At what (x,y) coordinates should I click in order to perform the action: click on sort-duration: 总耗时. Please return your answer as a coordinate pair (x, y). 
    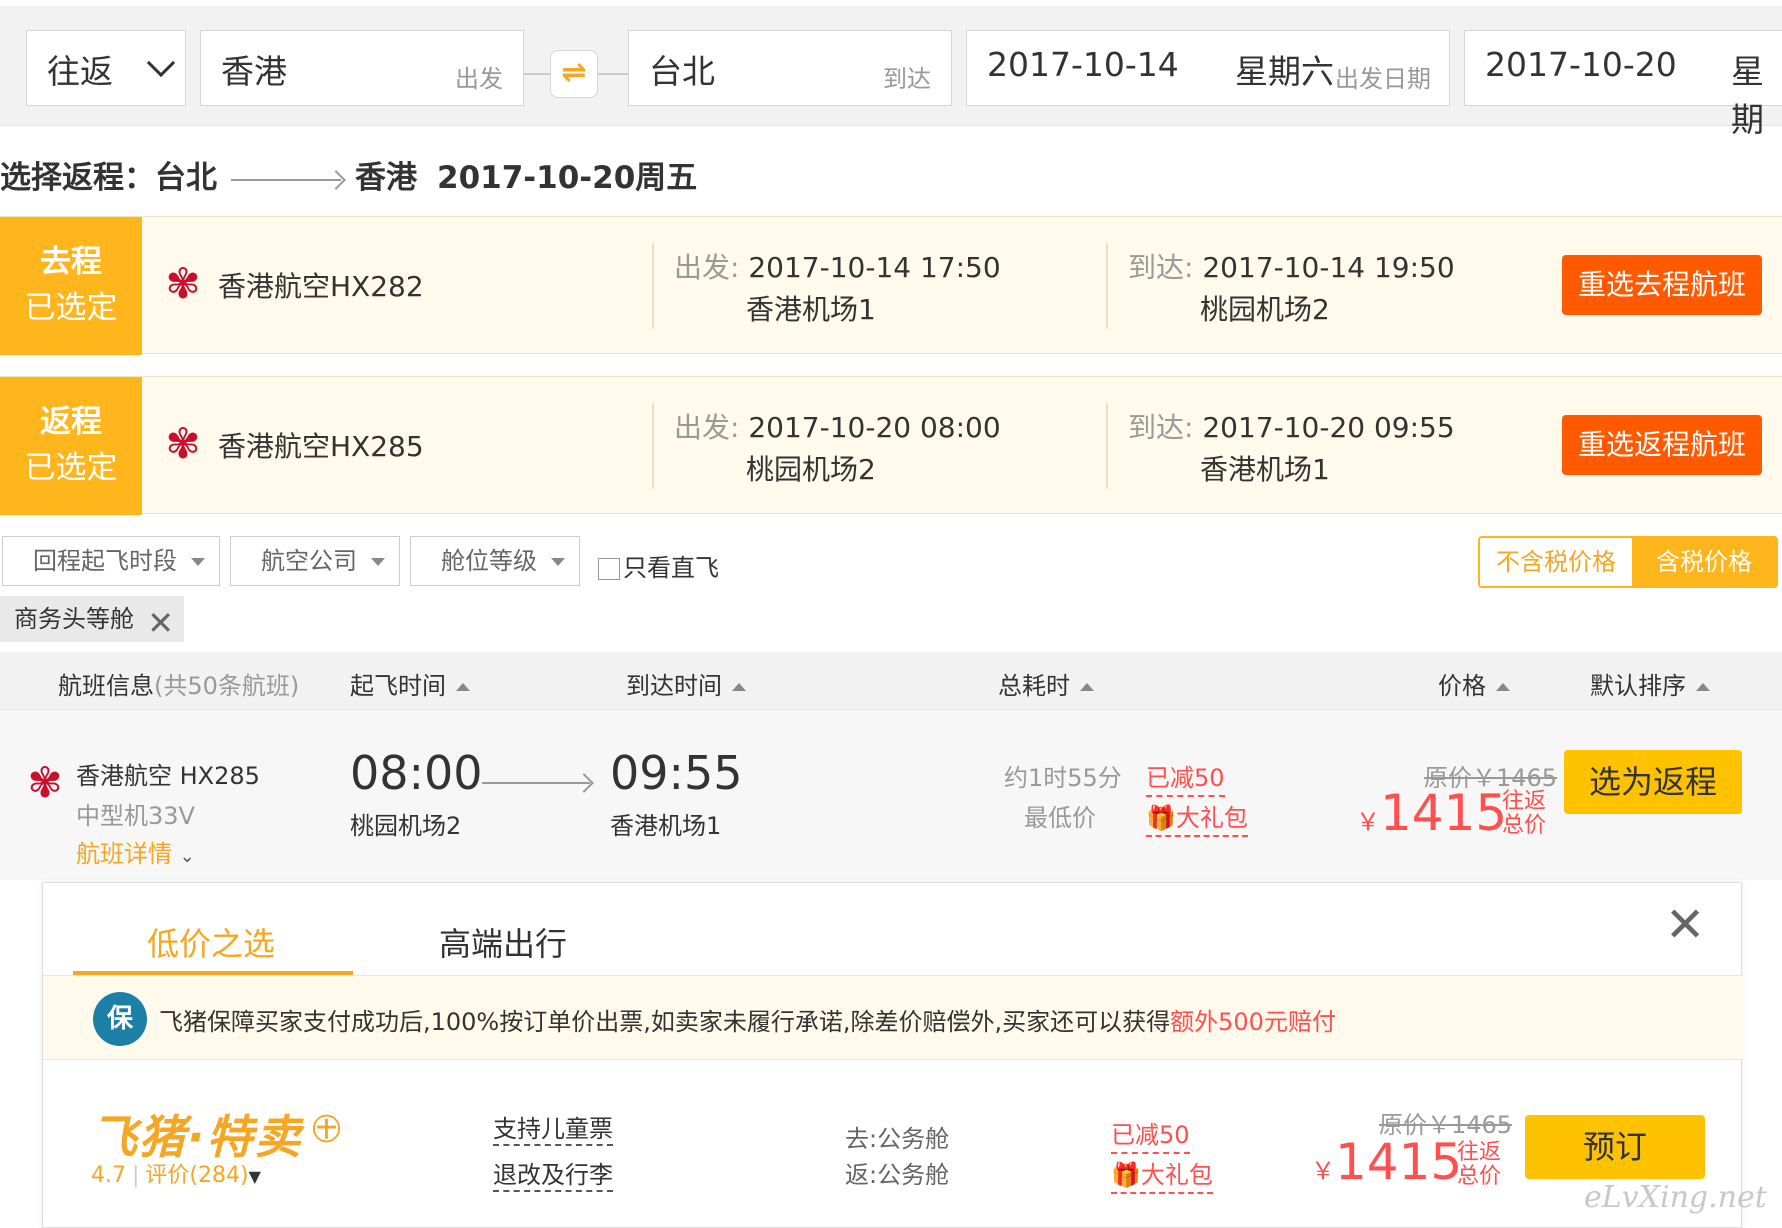
    Looking at the image, I should click on (1046, 683).